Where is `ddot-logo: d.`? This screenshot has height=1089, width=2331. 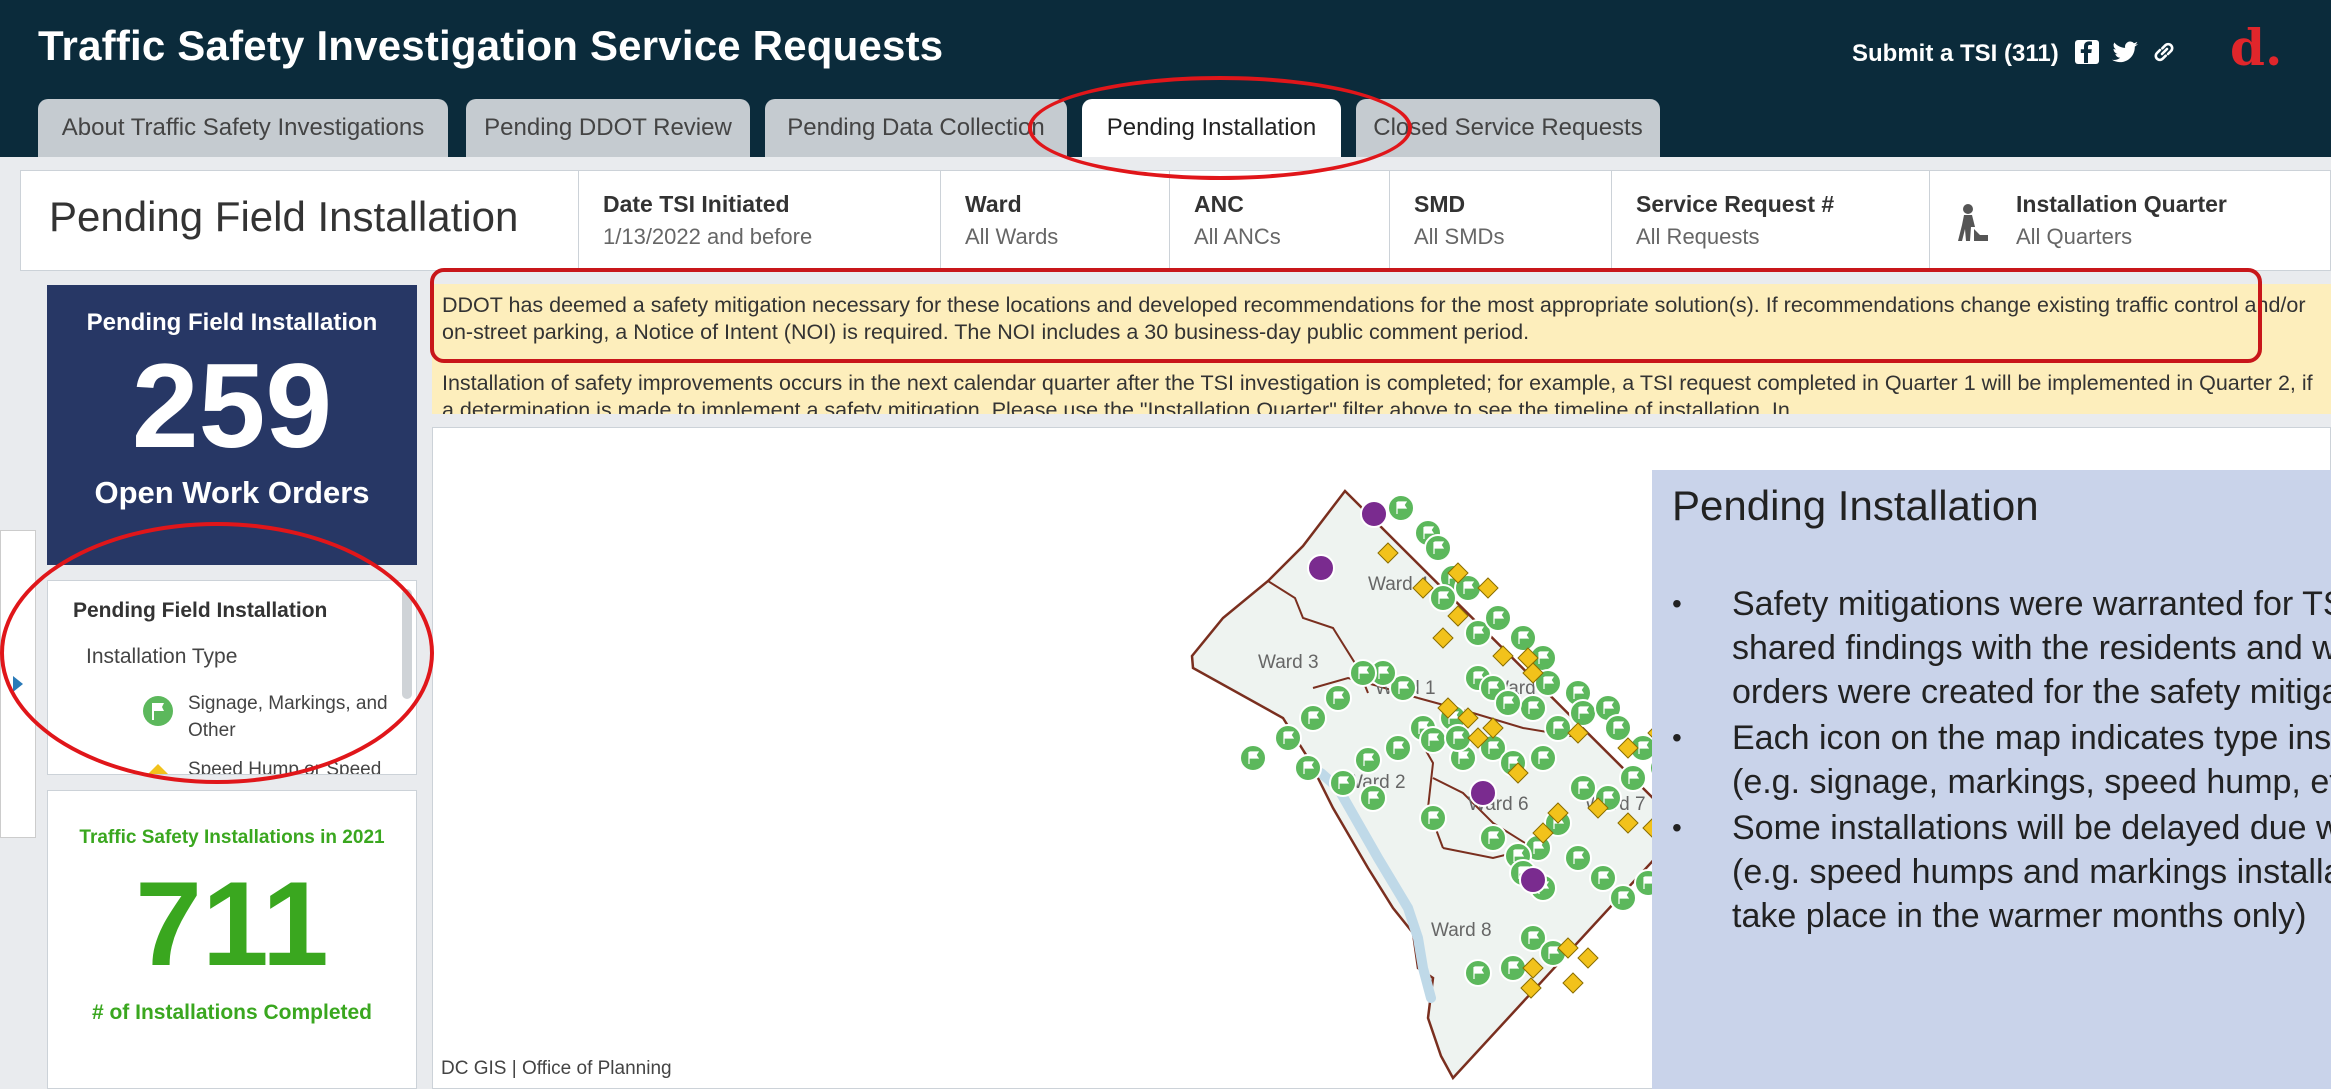 ddot-logo: d. is located at coordinates (2256, 47).